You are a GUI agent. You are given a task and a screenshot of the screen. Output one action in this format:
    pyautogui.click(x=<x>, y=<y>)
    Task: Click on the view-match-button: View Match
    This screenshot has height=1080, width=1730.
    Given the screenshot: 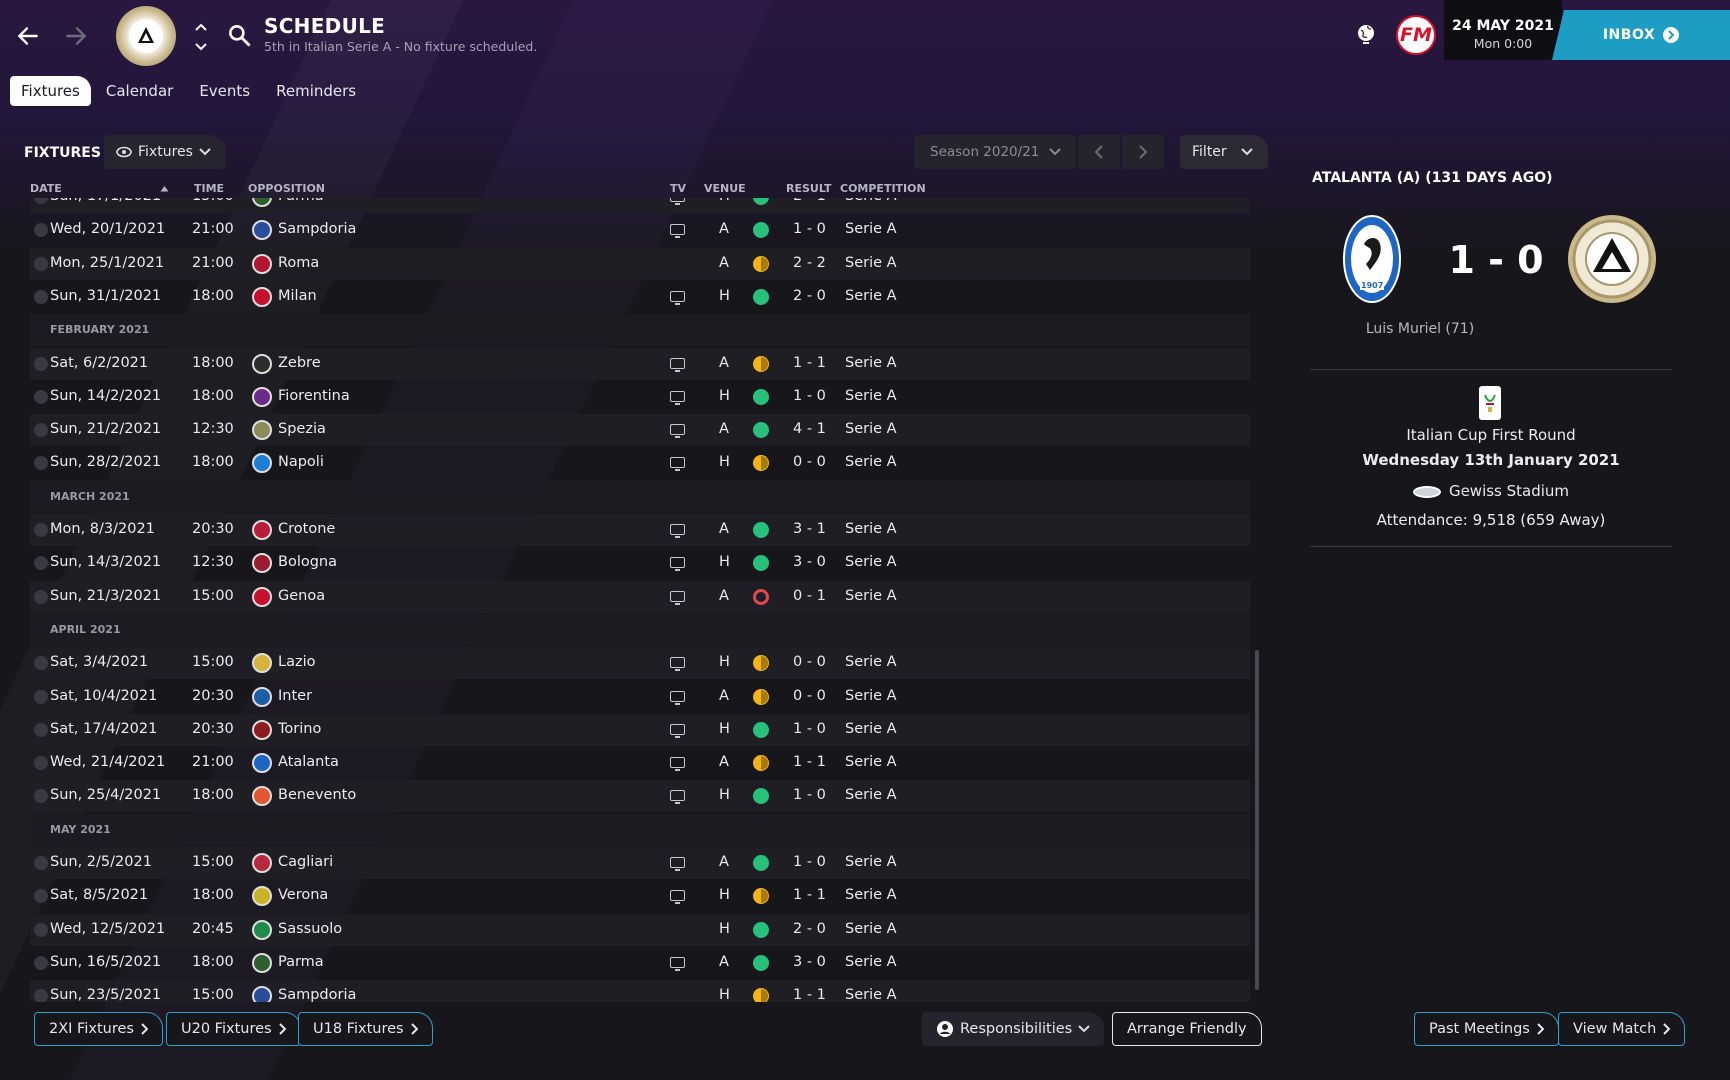 What is the action you would take?
    pyautogui.click(x=1622, y=1029)
    